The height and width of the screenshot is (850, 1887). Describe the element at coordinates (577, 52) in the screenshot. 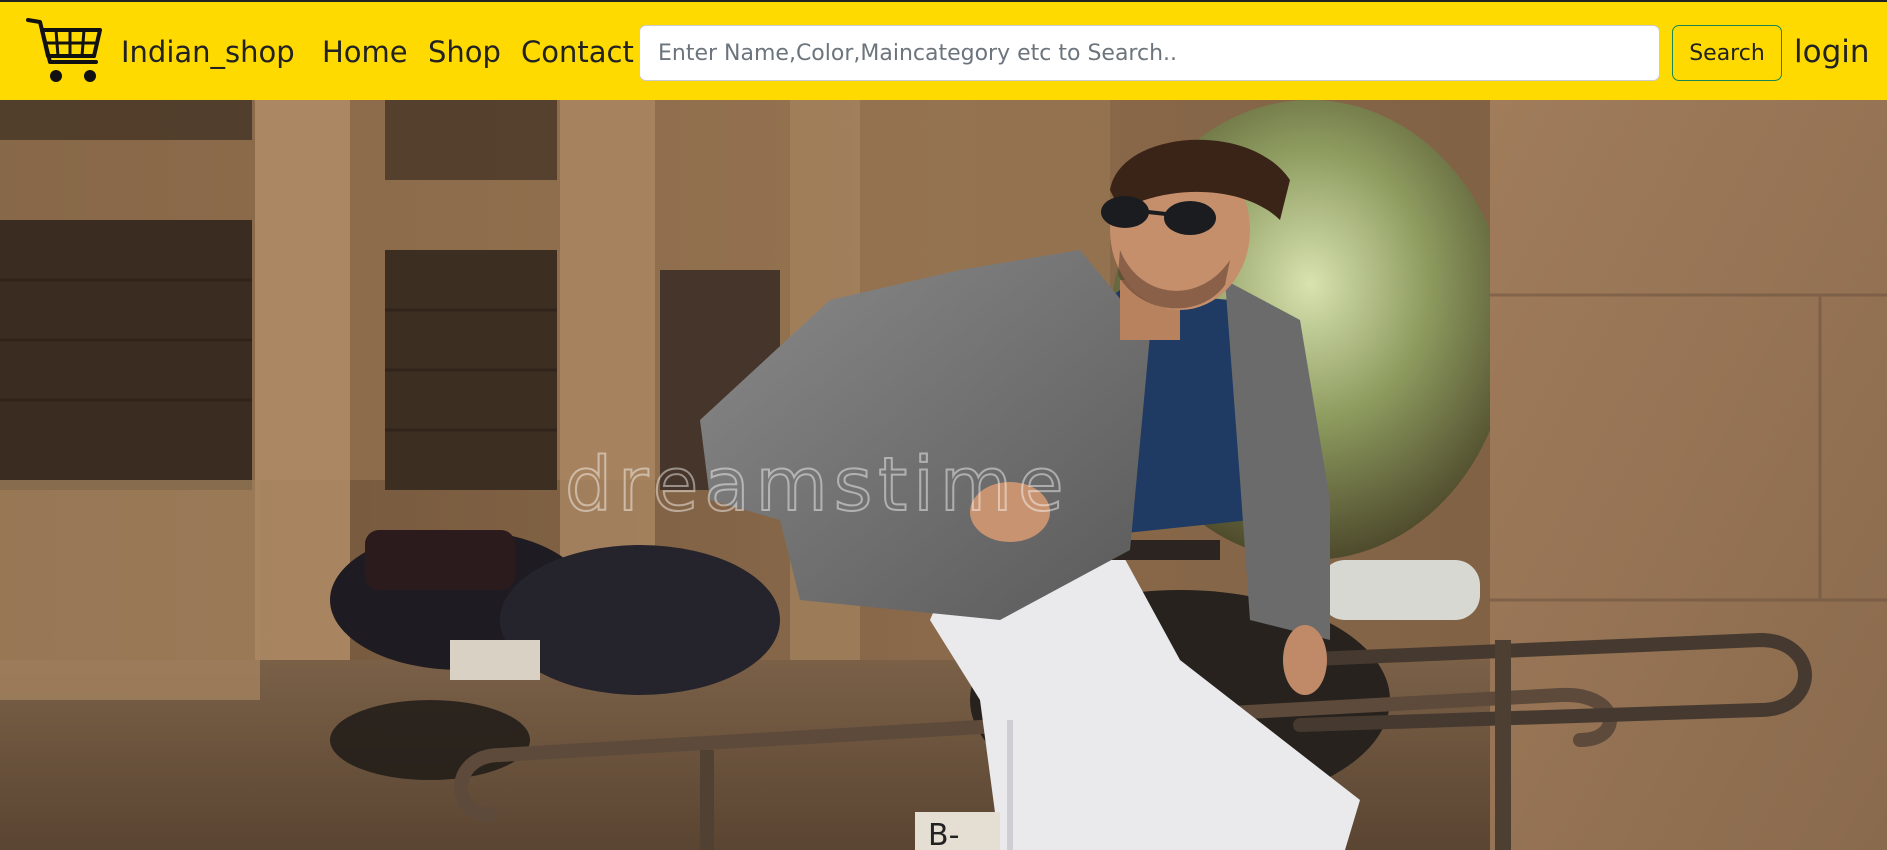

I see `nav-contact: Contact` at that location.